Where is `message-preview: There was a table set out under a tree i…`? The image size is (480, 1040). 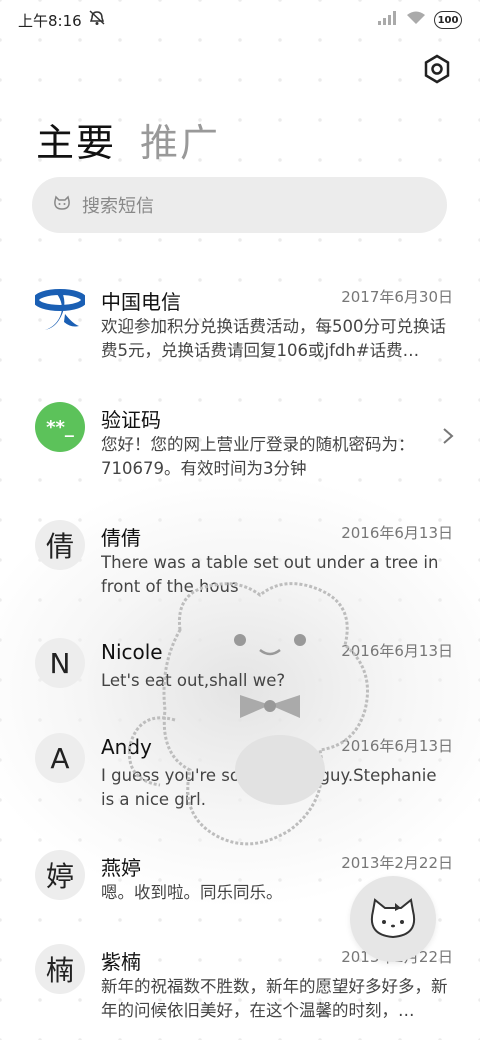 message-preview: There was a table set out under a tree i… is located at coordinates (270, 574).